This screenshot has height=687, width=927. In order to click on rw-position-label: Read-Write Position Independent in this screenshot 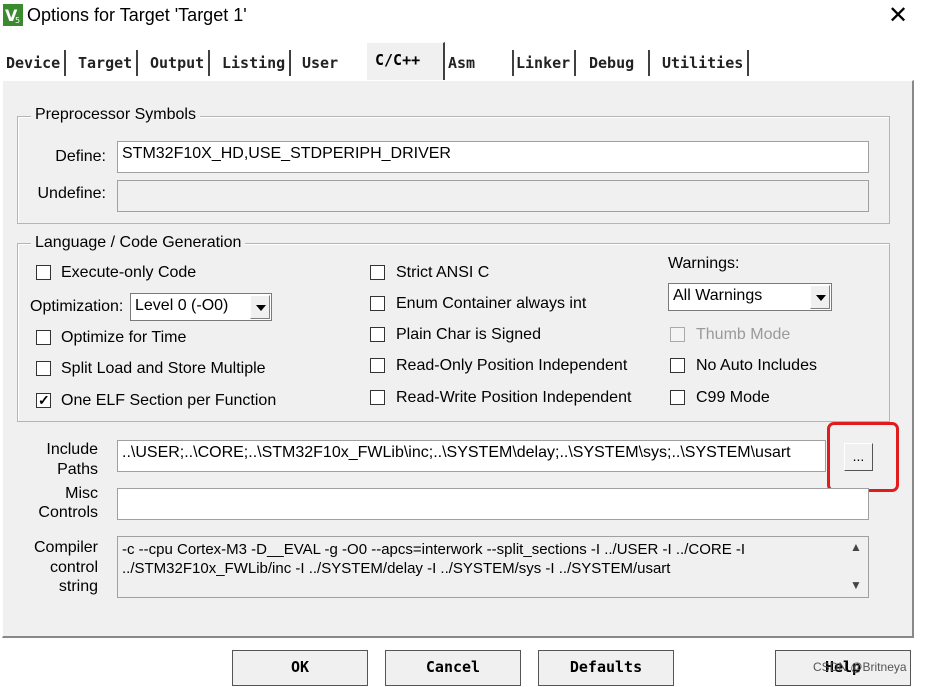, I will do `click(514, 397)`.